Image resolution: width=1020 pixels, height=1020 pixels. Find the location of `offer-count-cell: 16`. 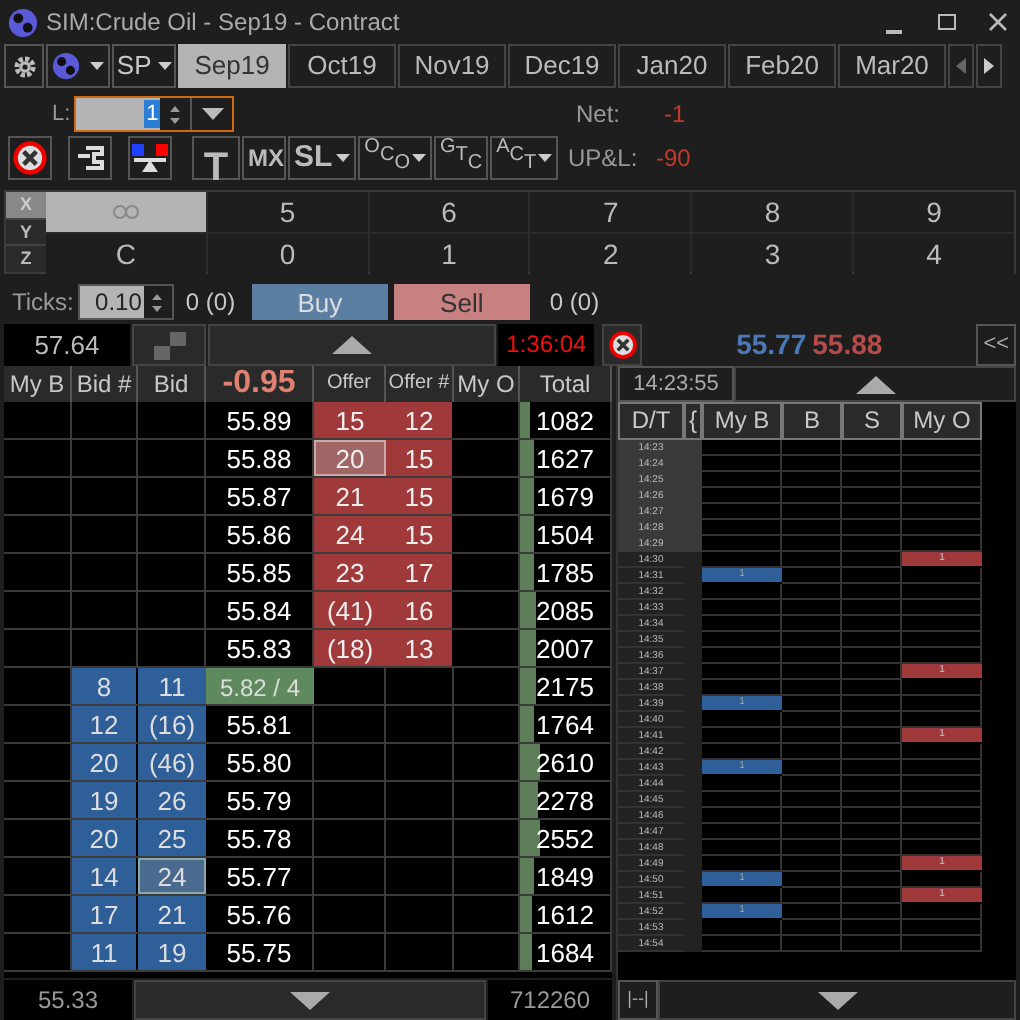

offer-count-cell: 16 is located at coordinates (420, 610).